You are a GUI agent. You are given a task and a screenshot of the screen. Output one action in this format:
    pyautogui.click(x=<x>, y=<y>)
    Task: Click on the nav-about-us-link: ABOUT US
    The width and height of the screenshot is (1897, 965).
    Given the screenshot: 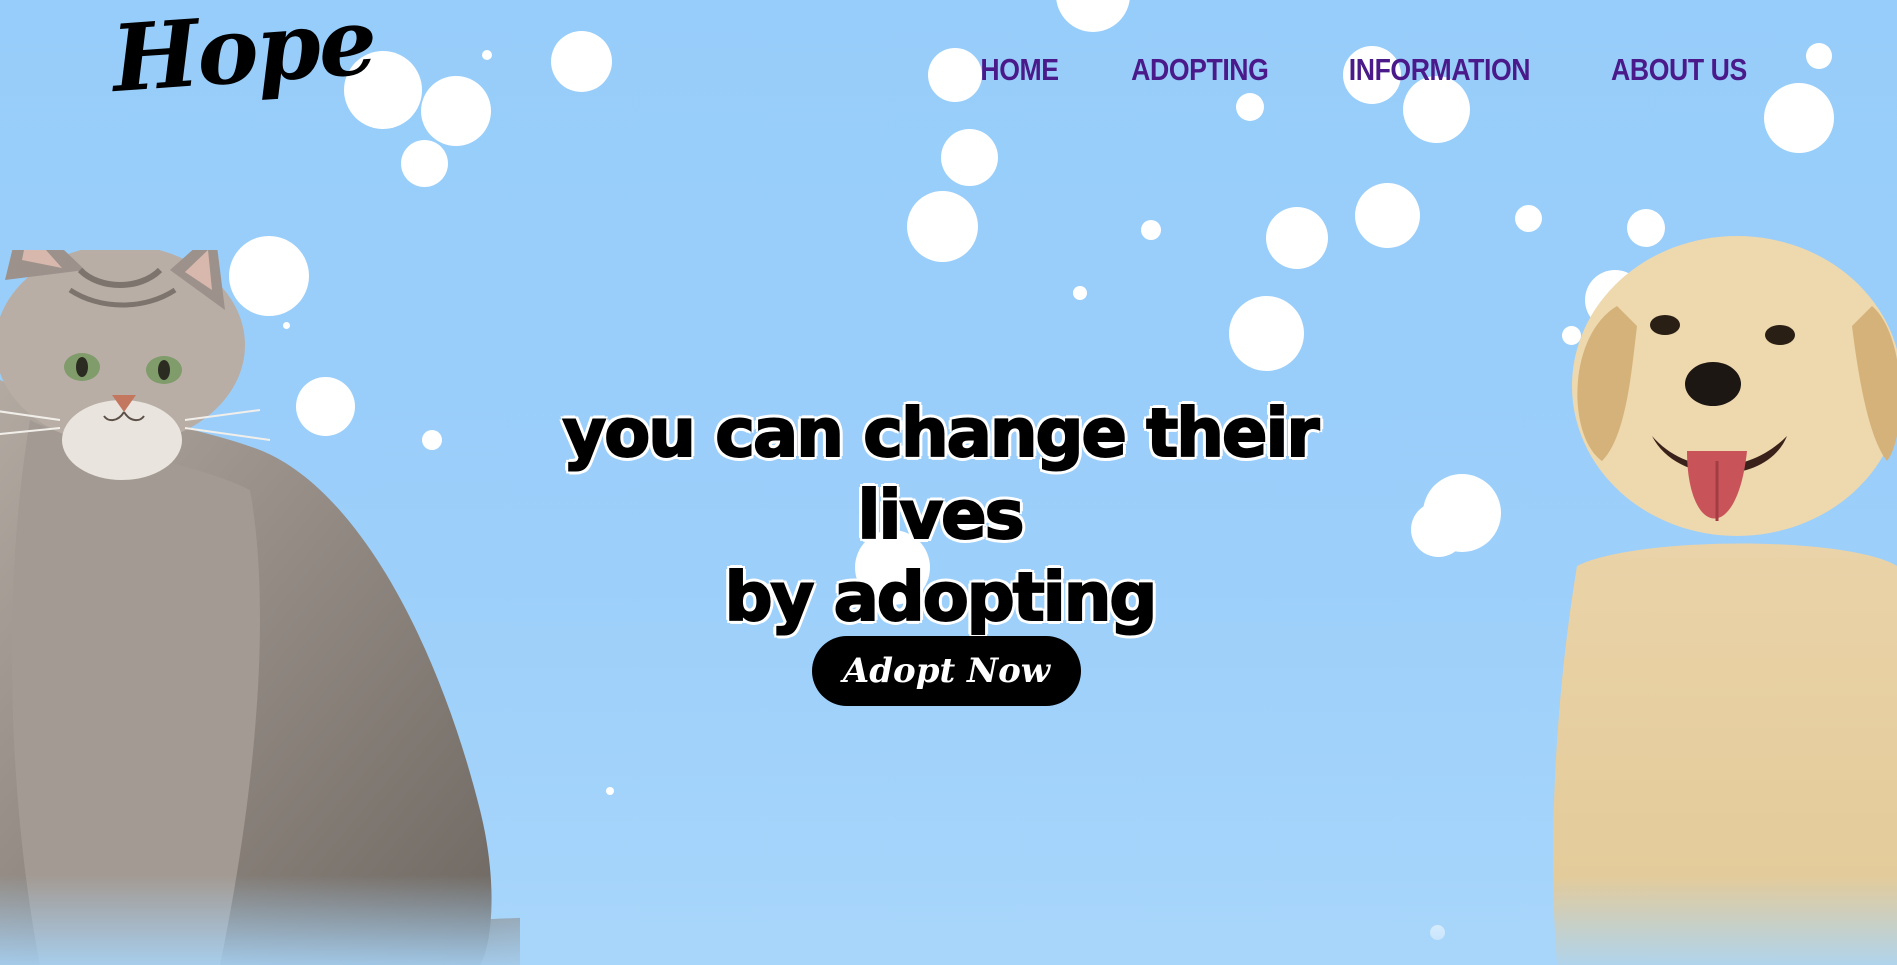 What is the action you would take?
    pyautogui.click(x=1679, y=70)
    